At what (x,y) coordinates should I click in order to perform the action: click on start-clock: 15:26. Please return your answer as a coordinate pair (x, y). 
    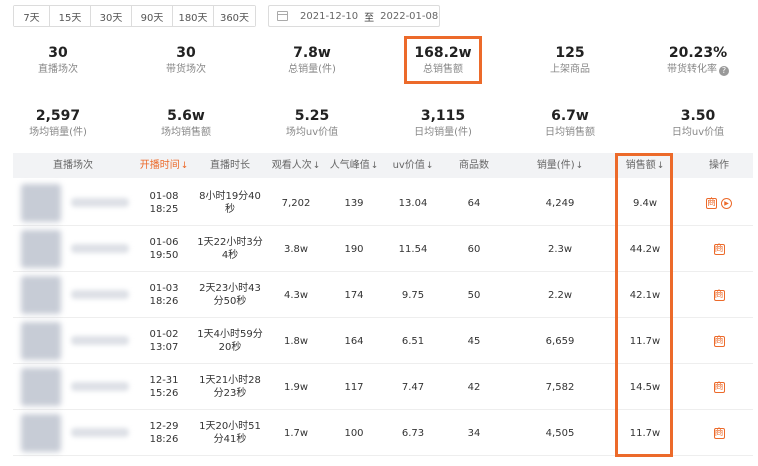
    Looking at the image, I should click on (164, 393).